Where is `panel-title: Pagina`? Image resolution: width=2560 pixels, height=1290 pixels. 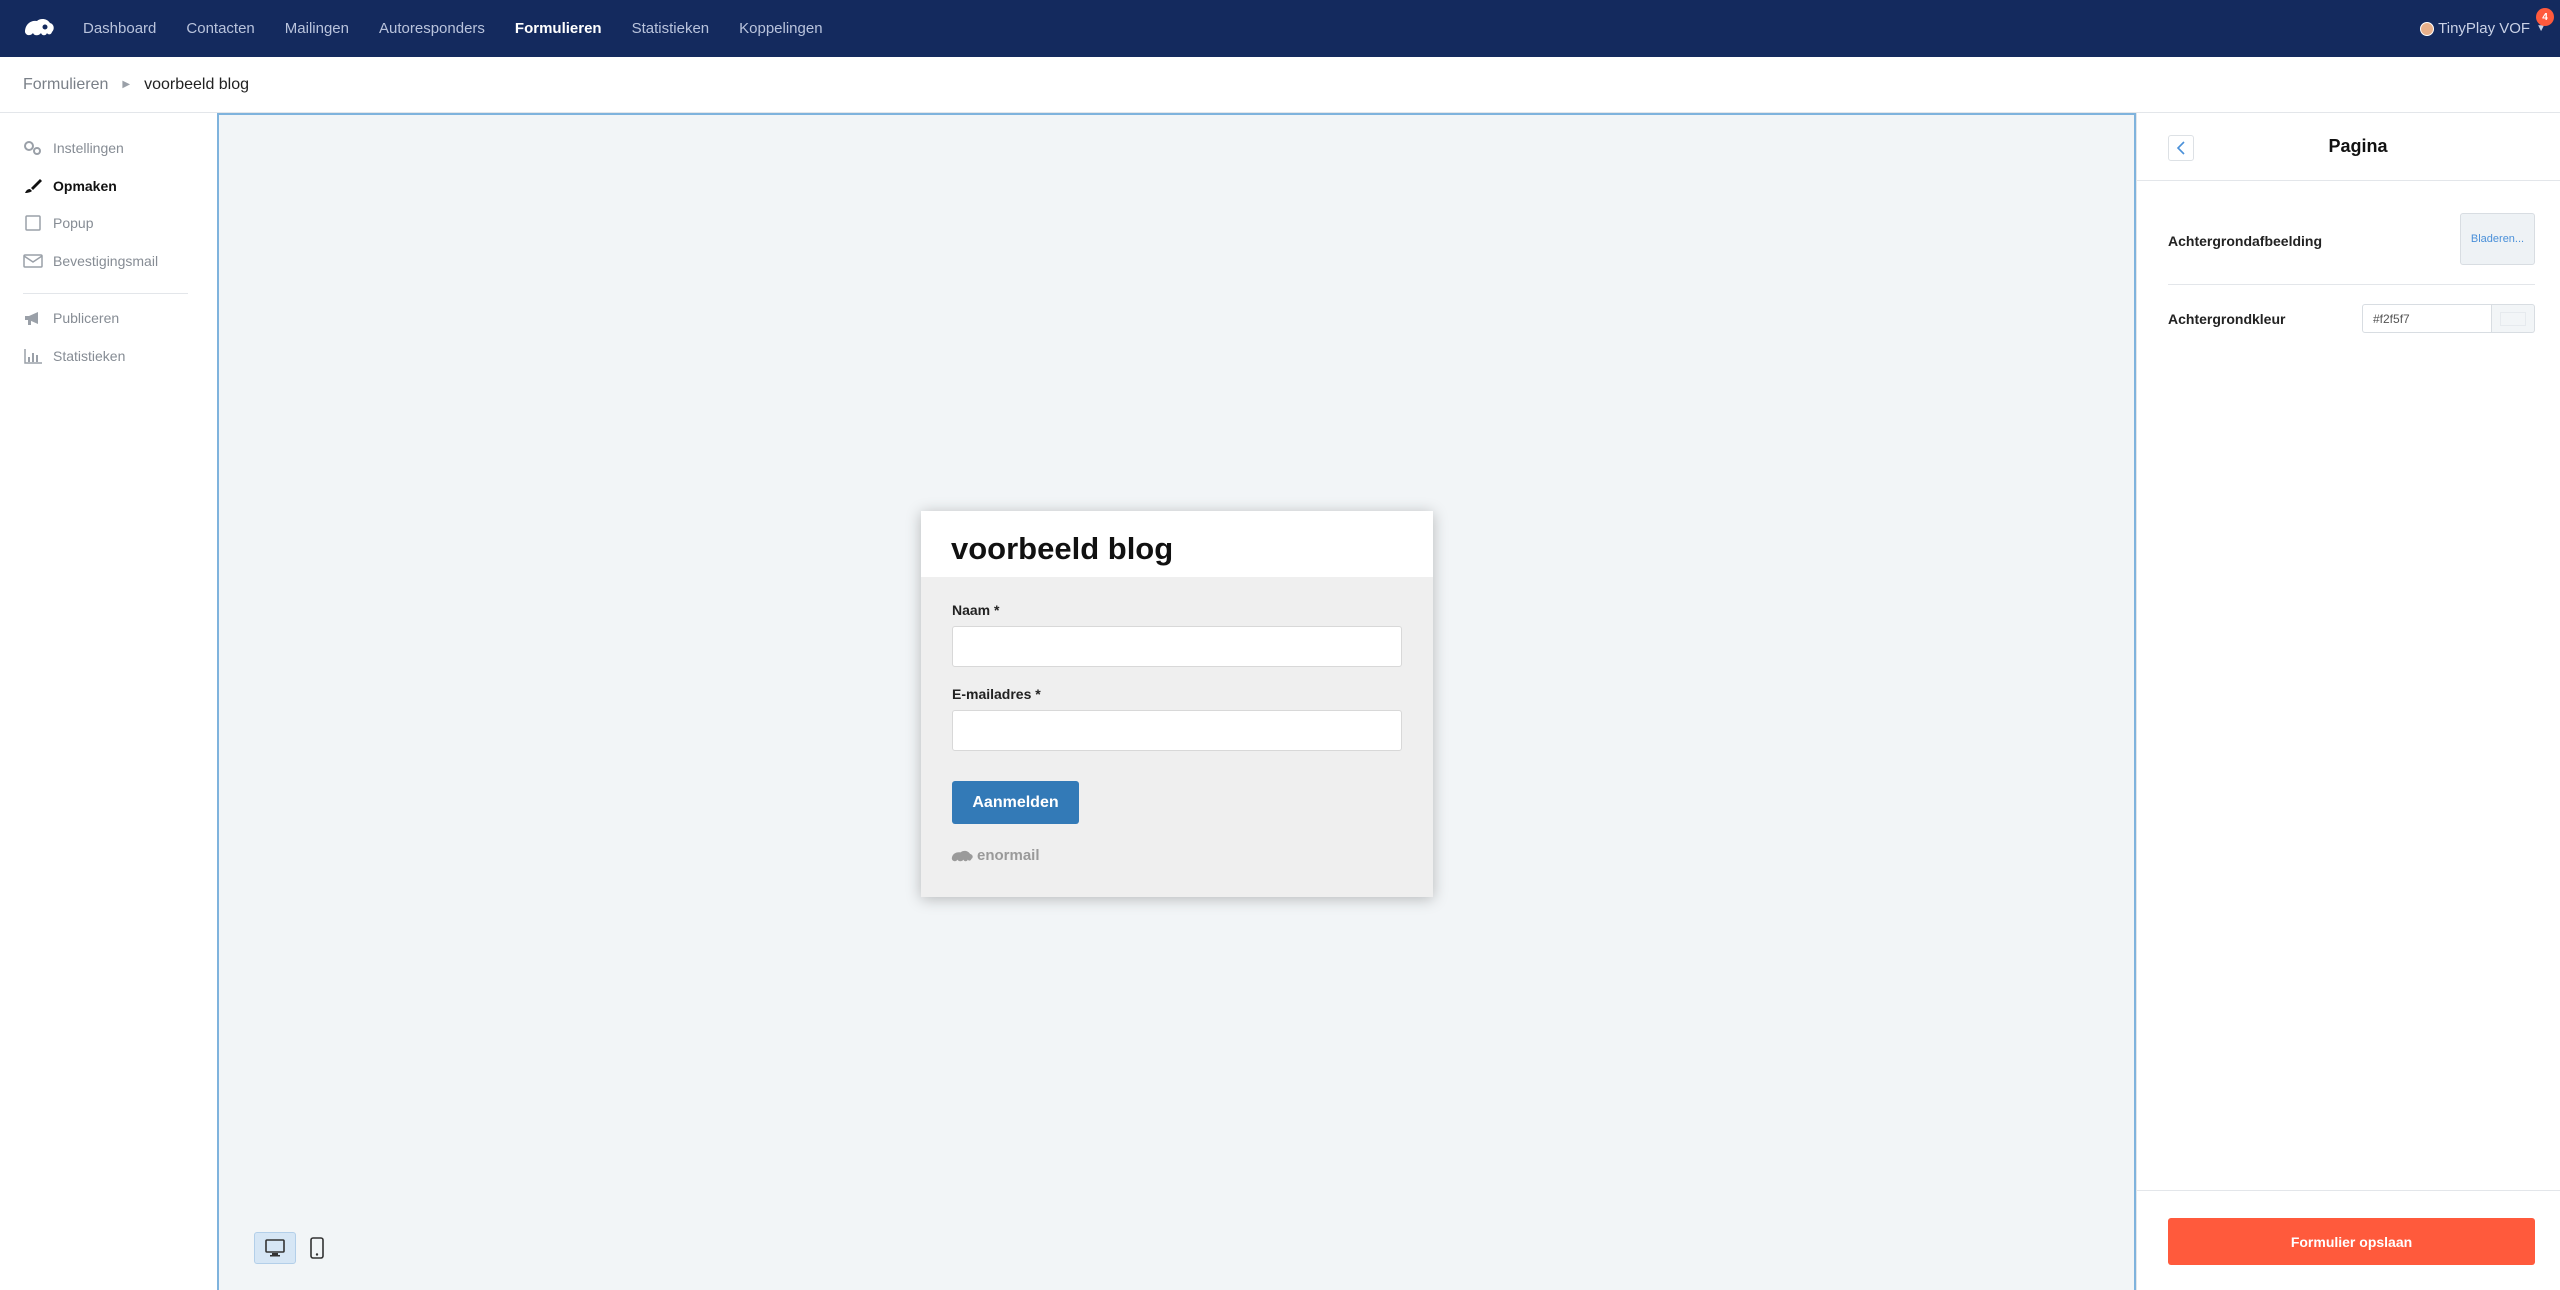 panel-title: Pagina is located at coordinates (2358, 146).